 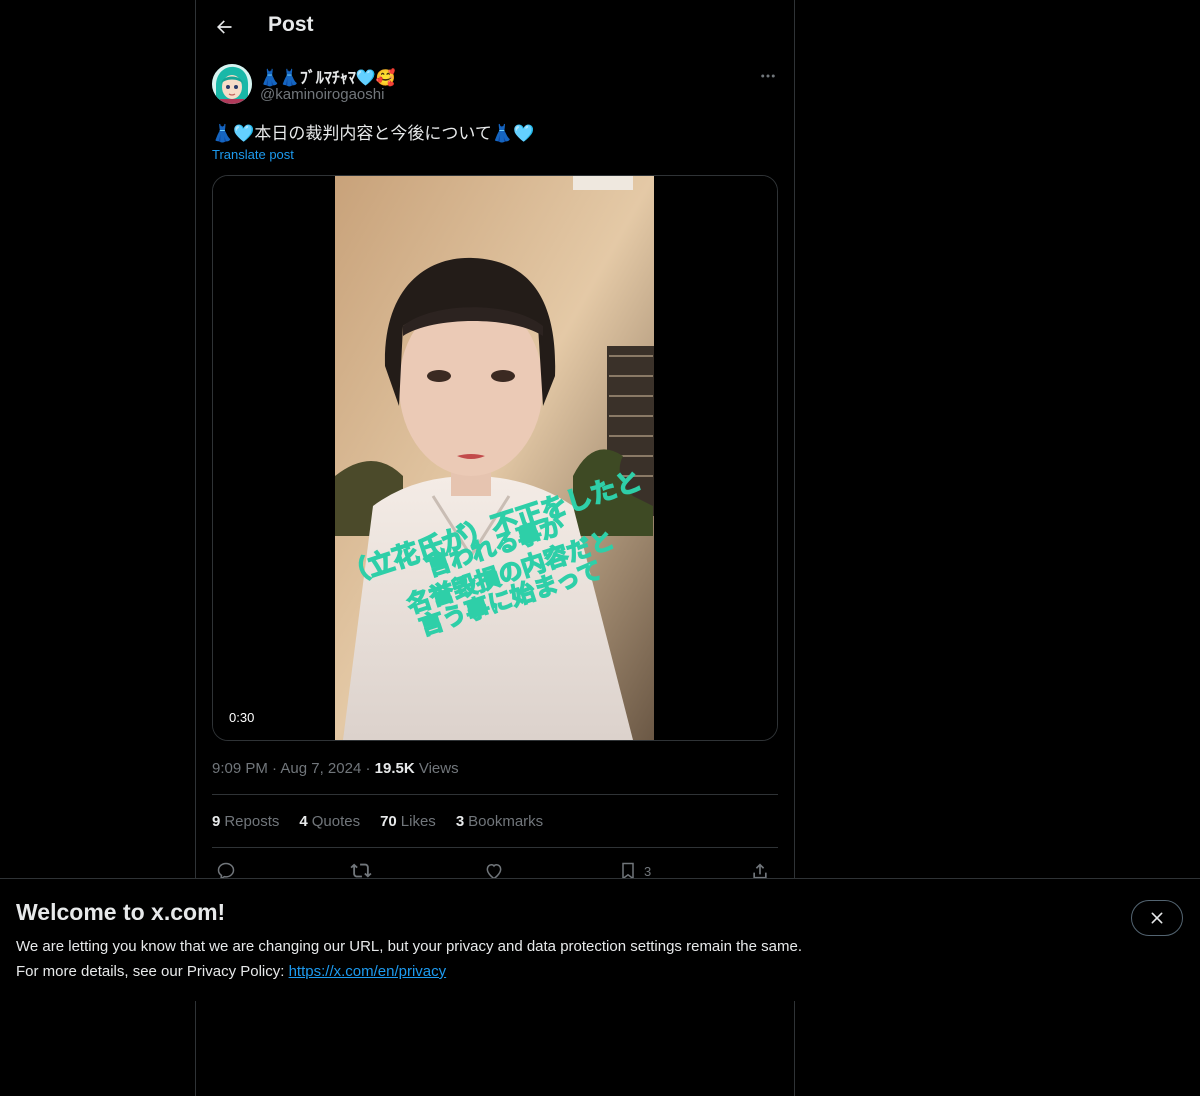 I want to click on post-time: 9:09 PM, so click(x=240, y=768).